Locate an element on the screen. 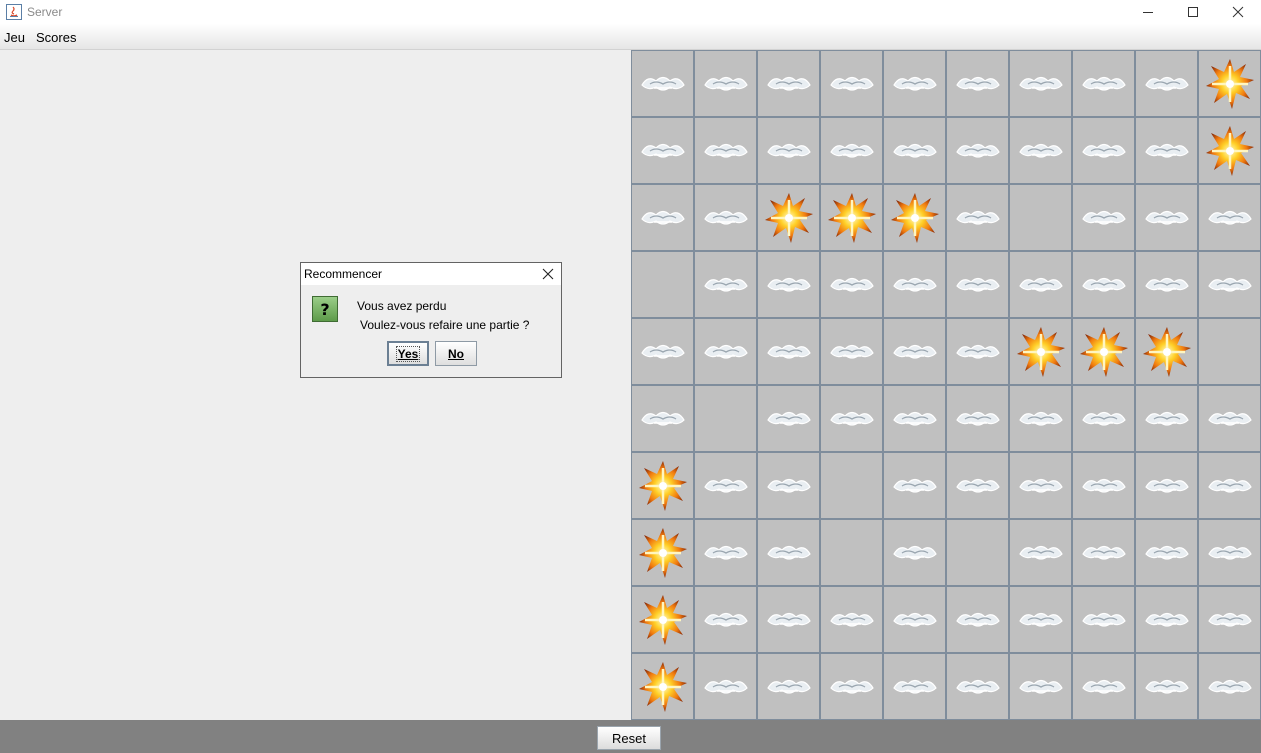 Image resolution: width=1261 pixels, height=753 pixels. no-button: No is located at coordinates (456, 353).